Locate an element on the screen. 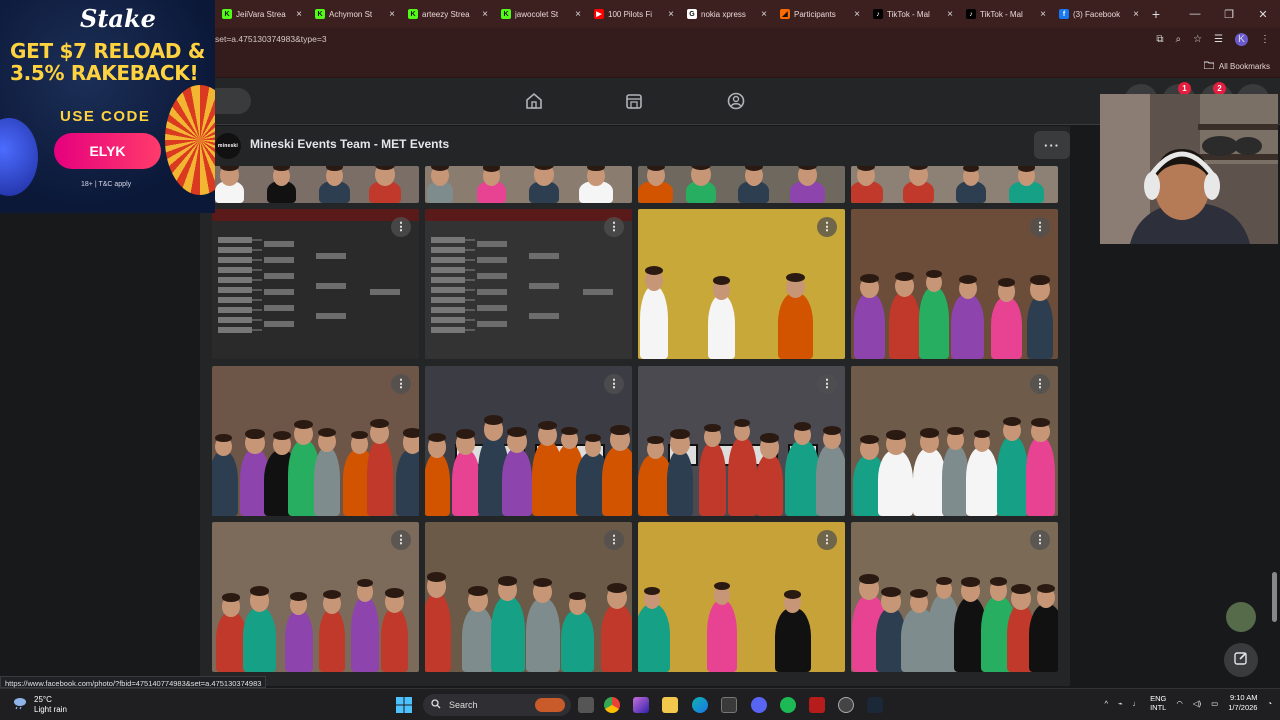 Image resolution: width=1280 pixels, height=720 pixels. new-message-button is located at coordinates (1241, 660).